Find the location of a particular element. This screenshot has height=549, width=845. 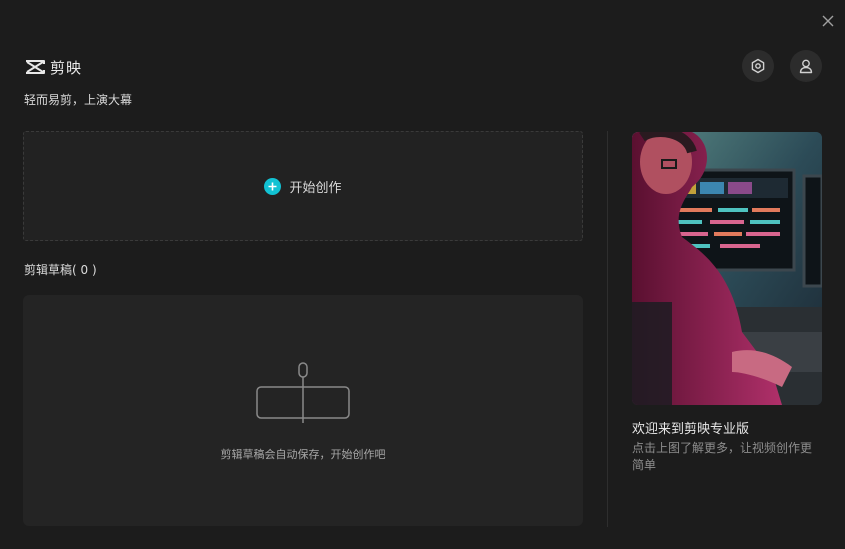

drafts-section-title: 剪辑草稿( 0 ) is located at coordinates (60, 269).